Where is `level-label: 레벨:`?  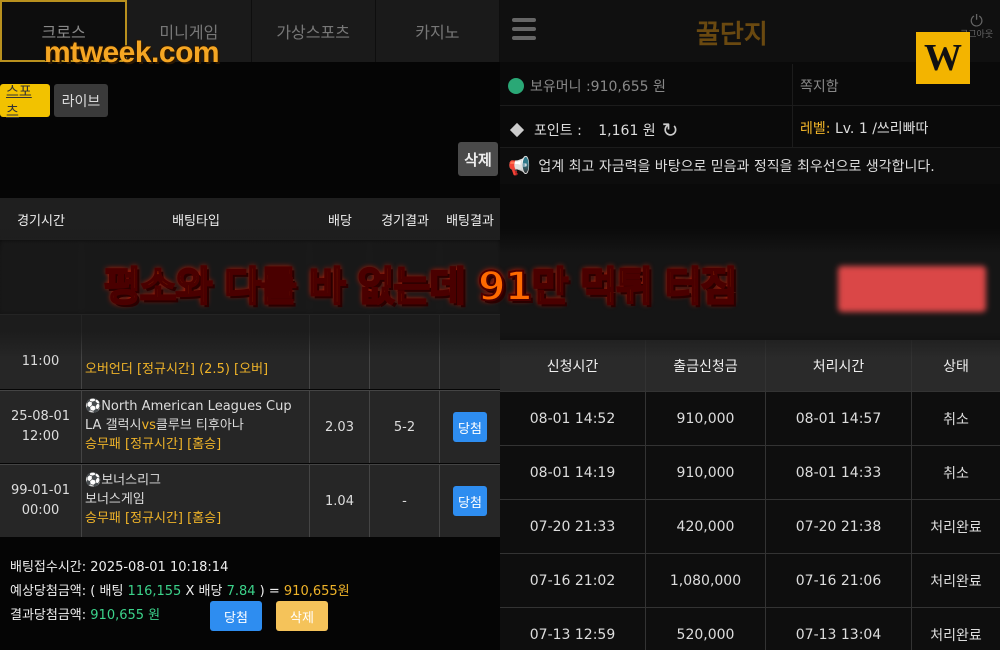
level-label: 레벨: is located at coordinates (815, 129).